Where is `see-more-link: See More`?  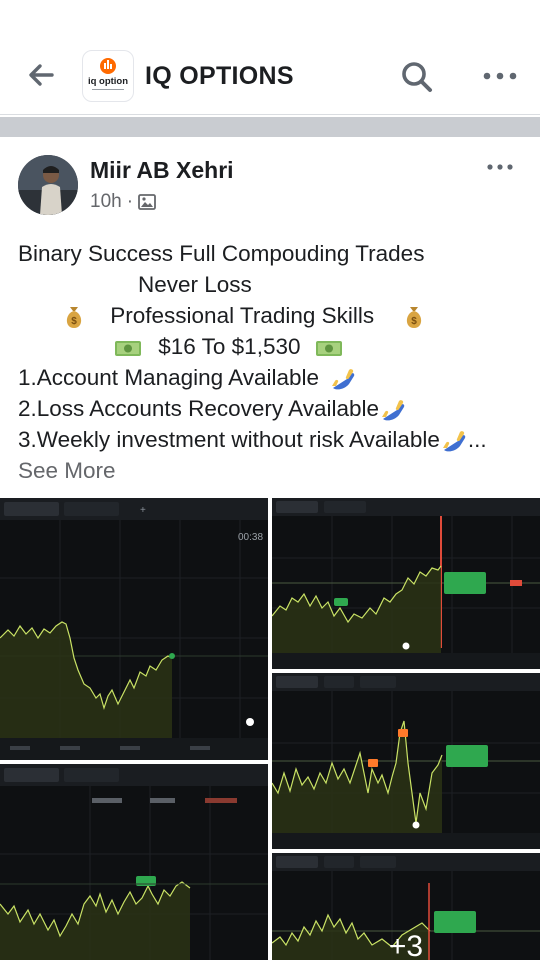
see-more-link: See More is located at coordinates (273, 470).